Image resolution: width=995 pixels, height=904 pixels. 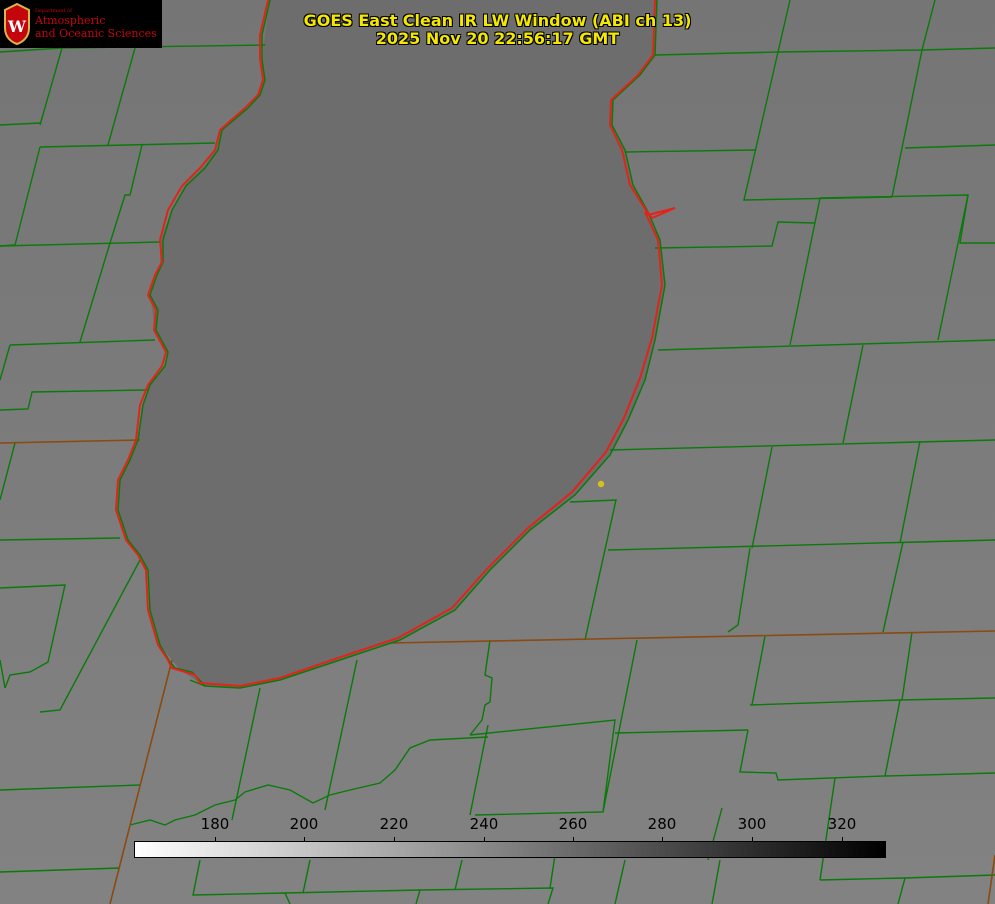 What do you see at coordinates (215, 824) in the screenshot?
I see `colorbar-tick-label: 180` at bounding box center [215, 824].